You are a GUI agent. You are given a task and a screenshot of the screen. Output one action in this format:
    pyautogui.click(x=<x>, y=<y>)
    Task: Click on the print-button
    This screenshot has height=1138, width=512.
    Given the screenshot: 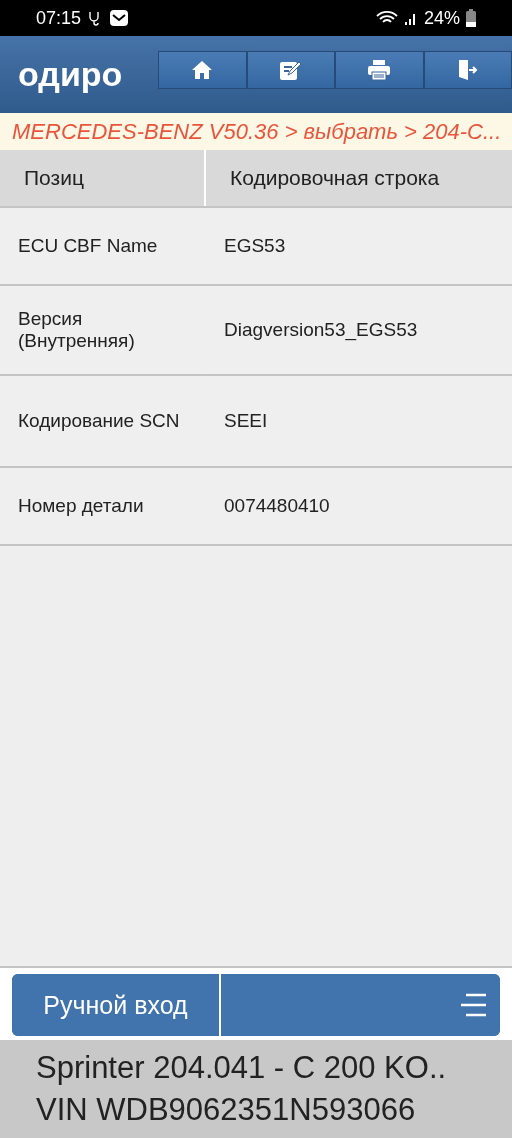 What is the action you would take?
    pyautogui.click(x=379, y=69)
    